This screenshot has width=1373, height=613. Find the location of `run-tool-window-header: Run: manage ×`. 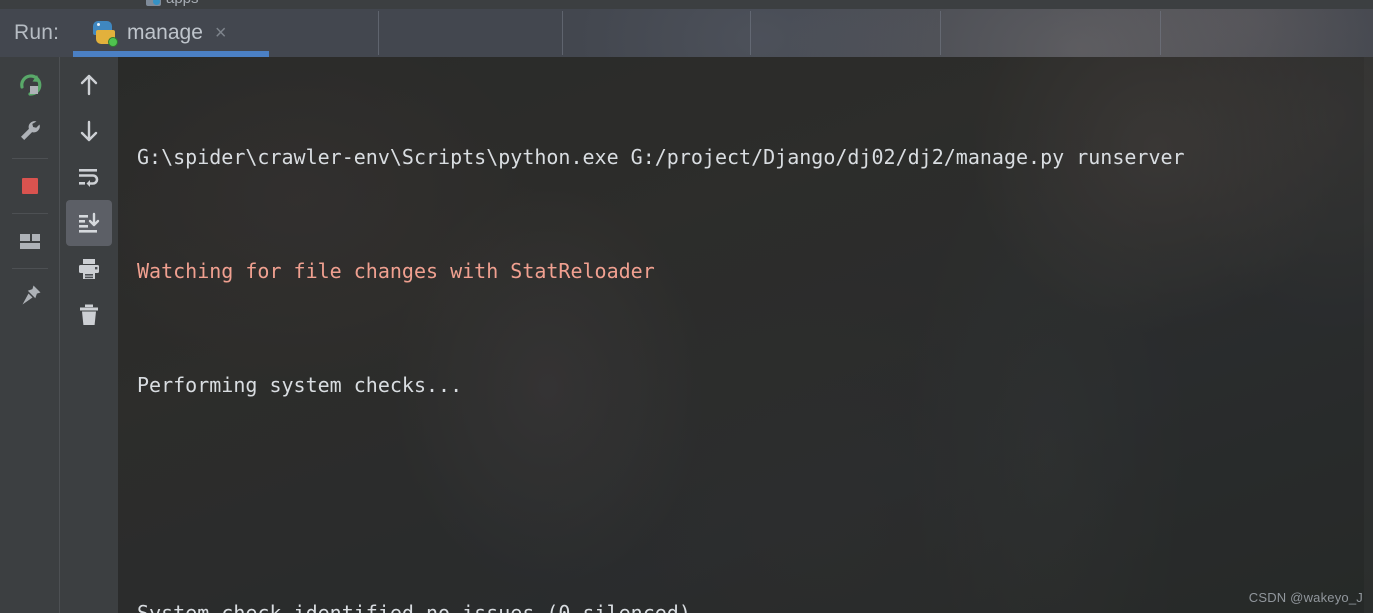

run-tool-window-header: Run: manage × is located at coordinates (686, 33).